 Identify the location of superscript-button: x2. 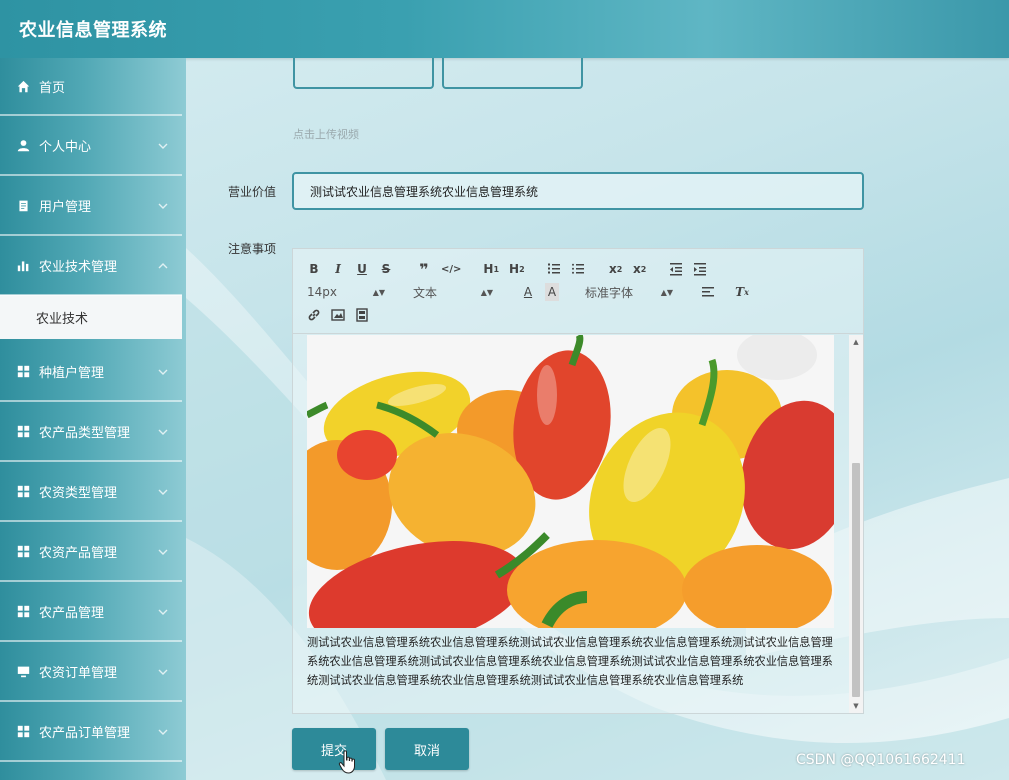
(640, 269).